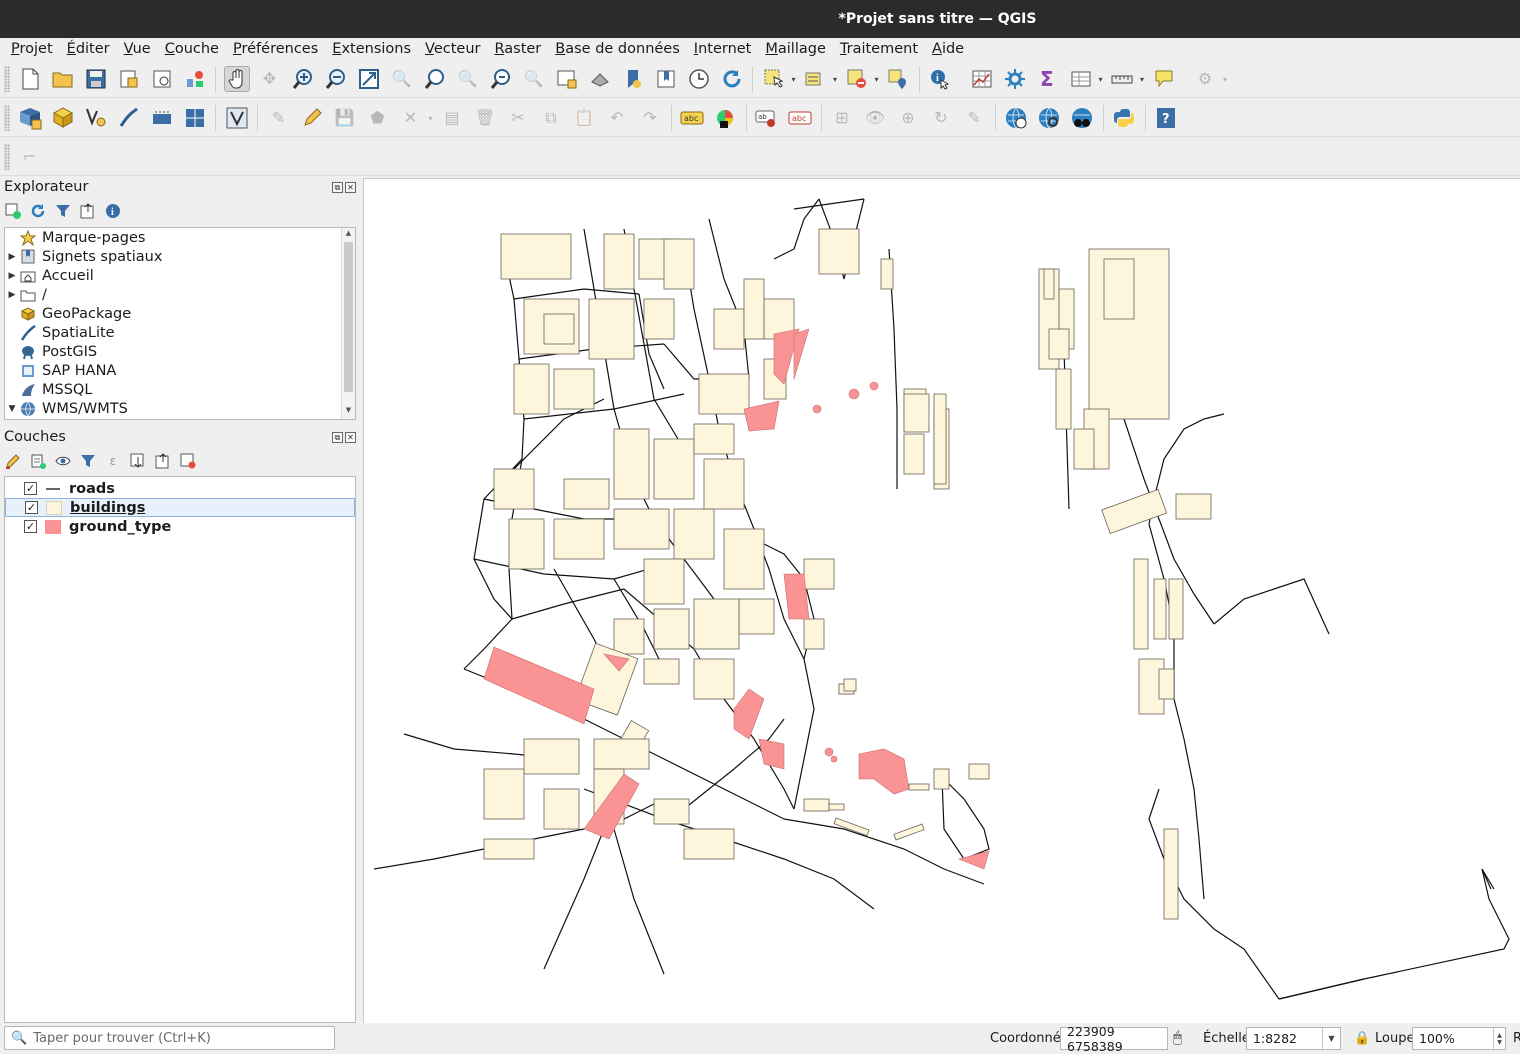 Image resolution: width=1520 pixels, height=1054 pixels. Describe the element at coordinates (312, 118) in the screenshot. I see `toggle-editing-icon` at that location.